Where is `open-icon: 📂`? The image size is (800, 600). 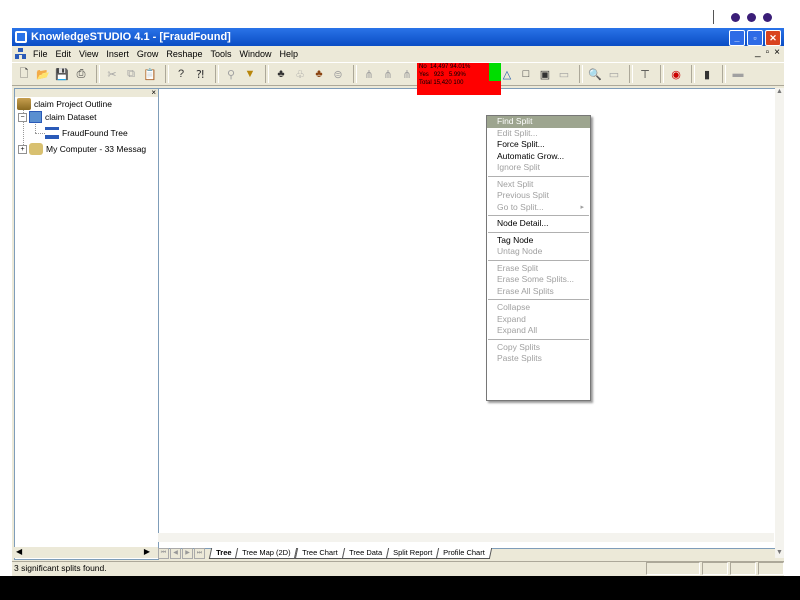 open-icon: 📂 is located at coordinates (43, 74).